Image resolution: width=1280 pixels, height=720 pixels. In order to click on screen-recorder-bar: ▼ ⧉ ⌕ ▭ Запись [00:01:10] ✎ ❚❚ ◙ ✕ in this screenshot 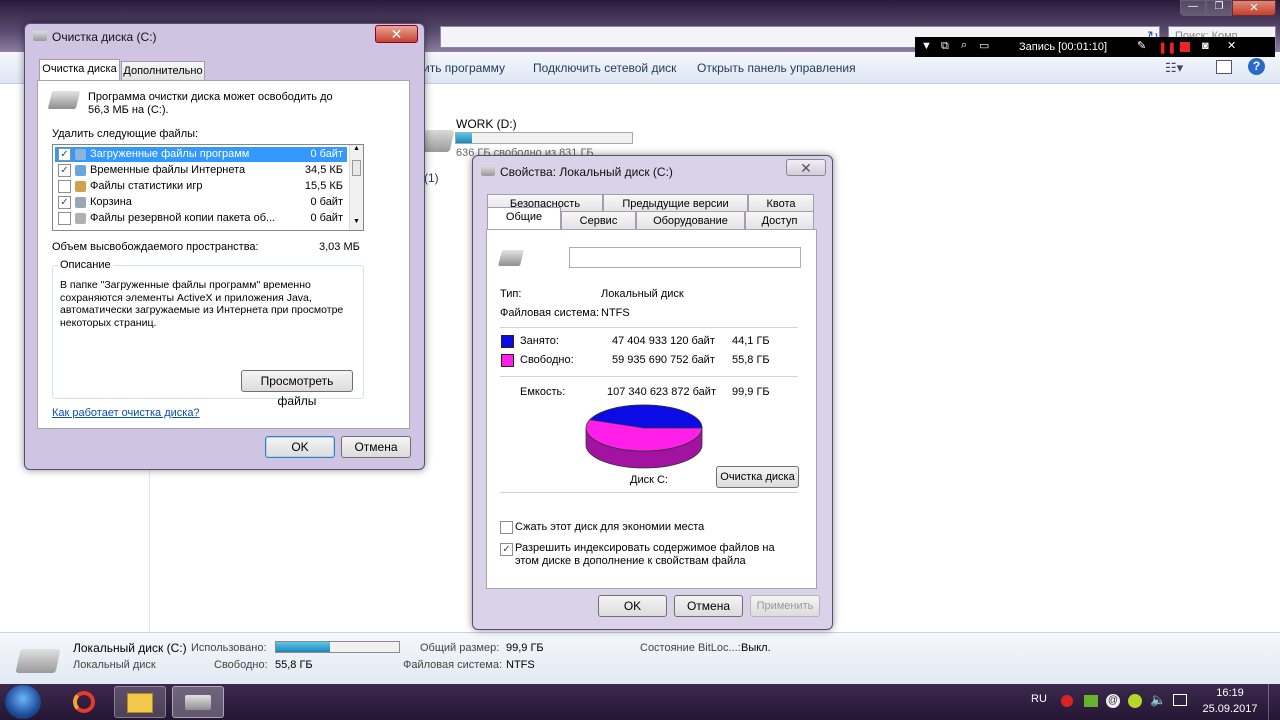, I will do `click(1095, 47)`.